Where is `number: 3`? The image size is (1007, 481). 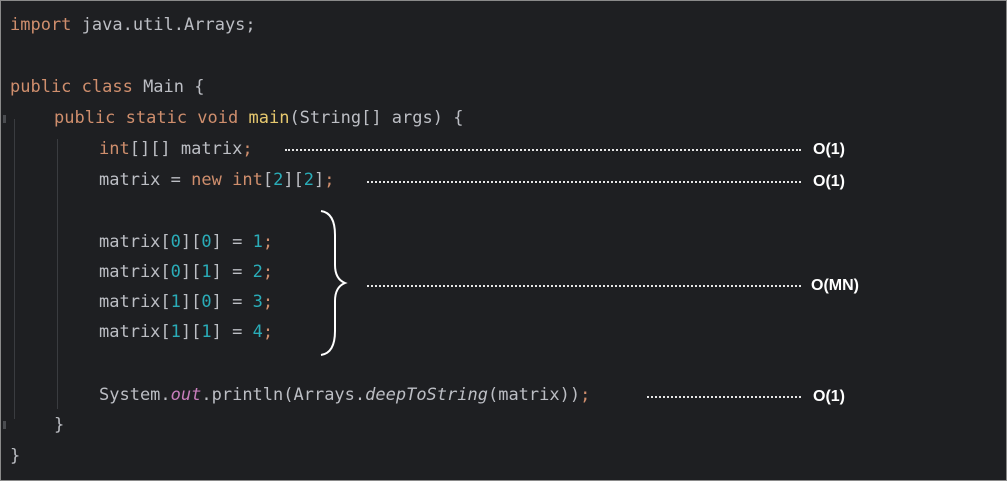 number: 3 is located at coordinates (257, 302).